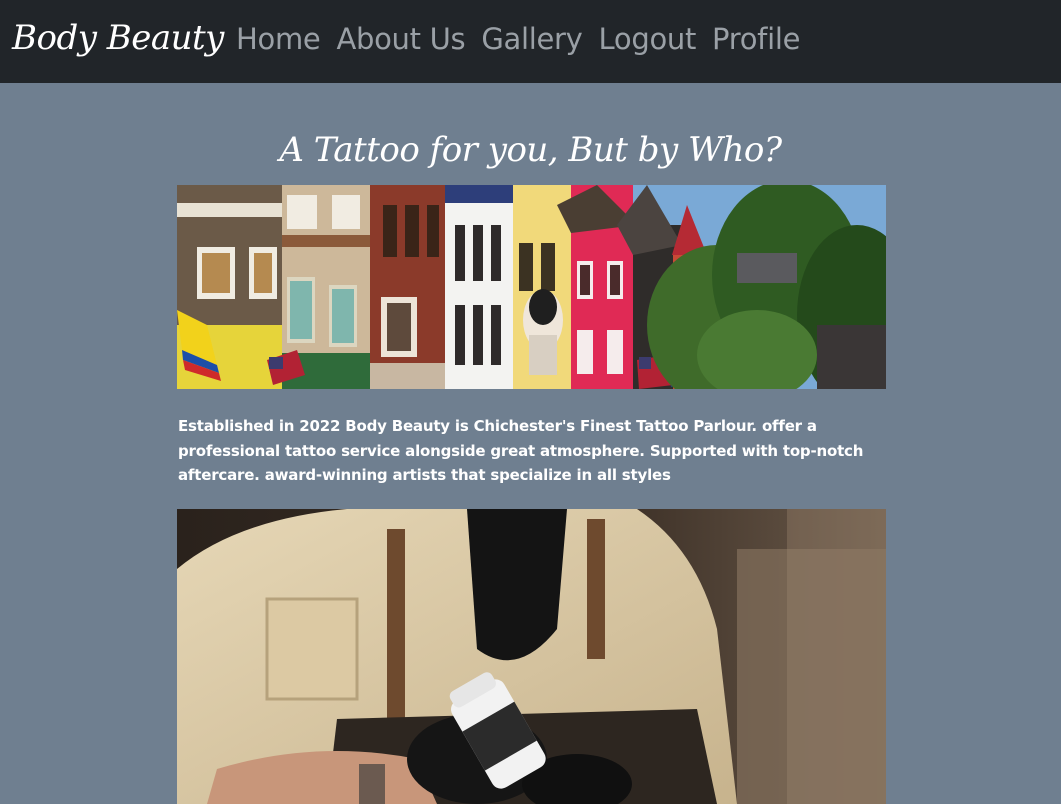 The image size is (1061, 804). Describe the element at coordinates (118, 38) in the screenshot. I see `brand-logo: Body Beauty` at that location.